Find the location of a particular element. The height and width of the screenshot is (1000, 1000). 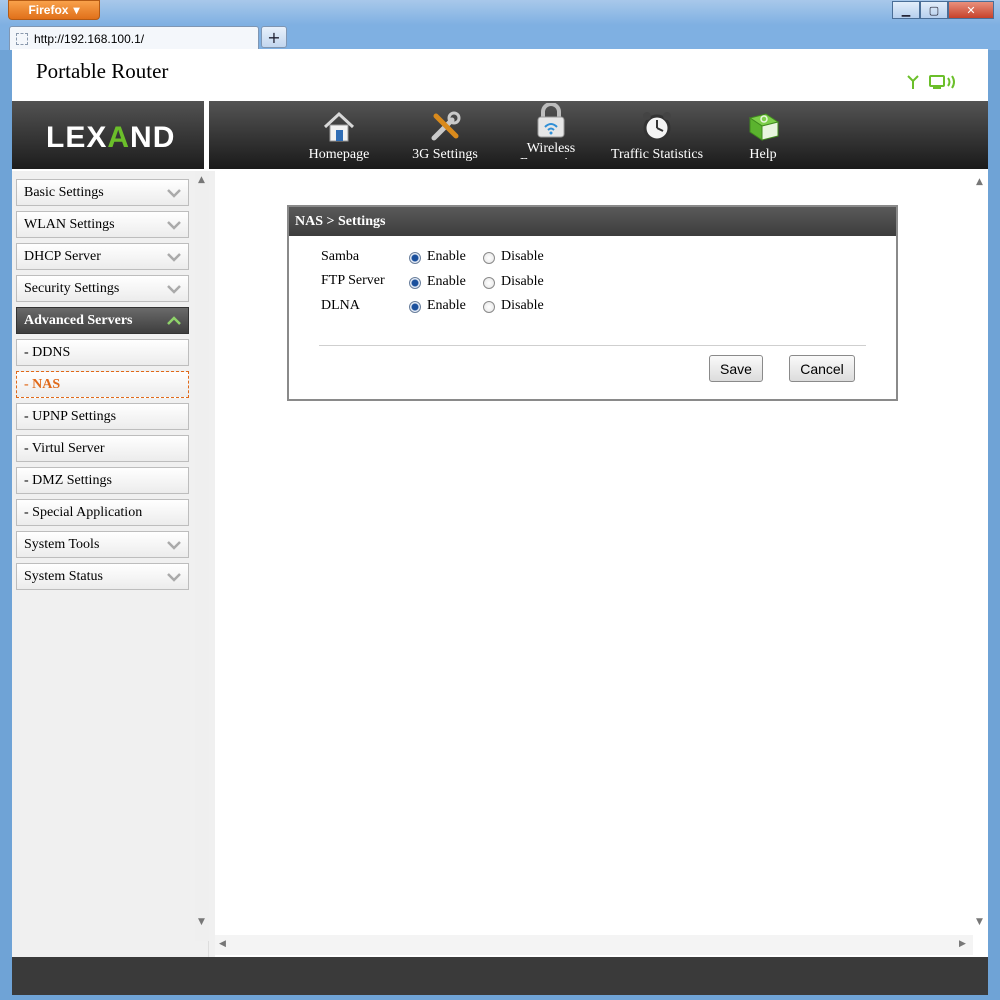

scroll-left-icon: ◀ is located at coordinates (222, 944).